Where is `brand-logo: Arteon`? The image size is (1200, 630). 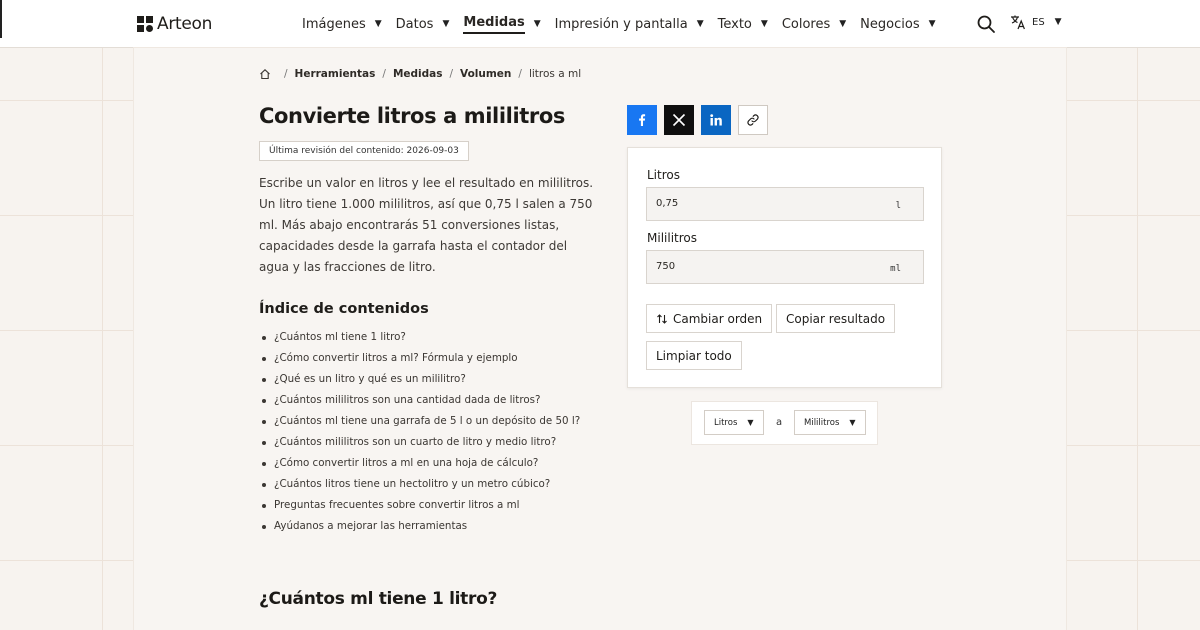 brand-logo: Arteon is located at coordinates (174, 24).